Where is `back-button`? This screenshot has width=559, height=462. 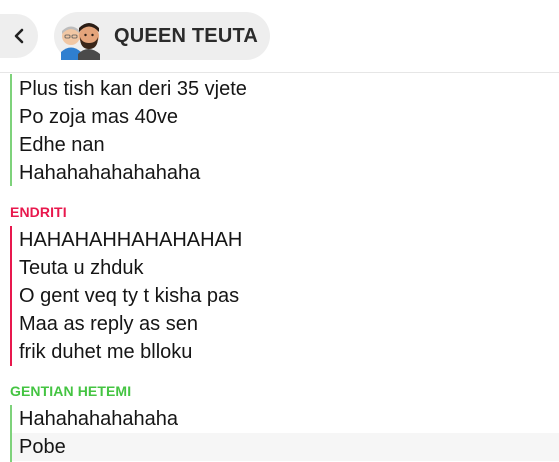
back-button is located at coordinates (19, 36).